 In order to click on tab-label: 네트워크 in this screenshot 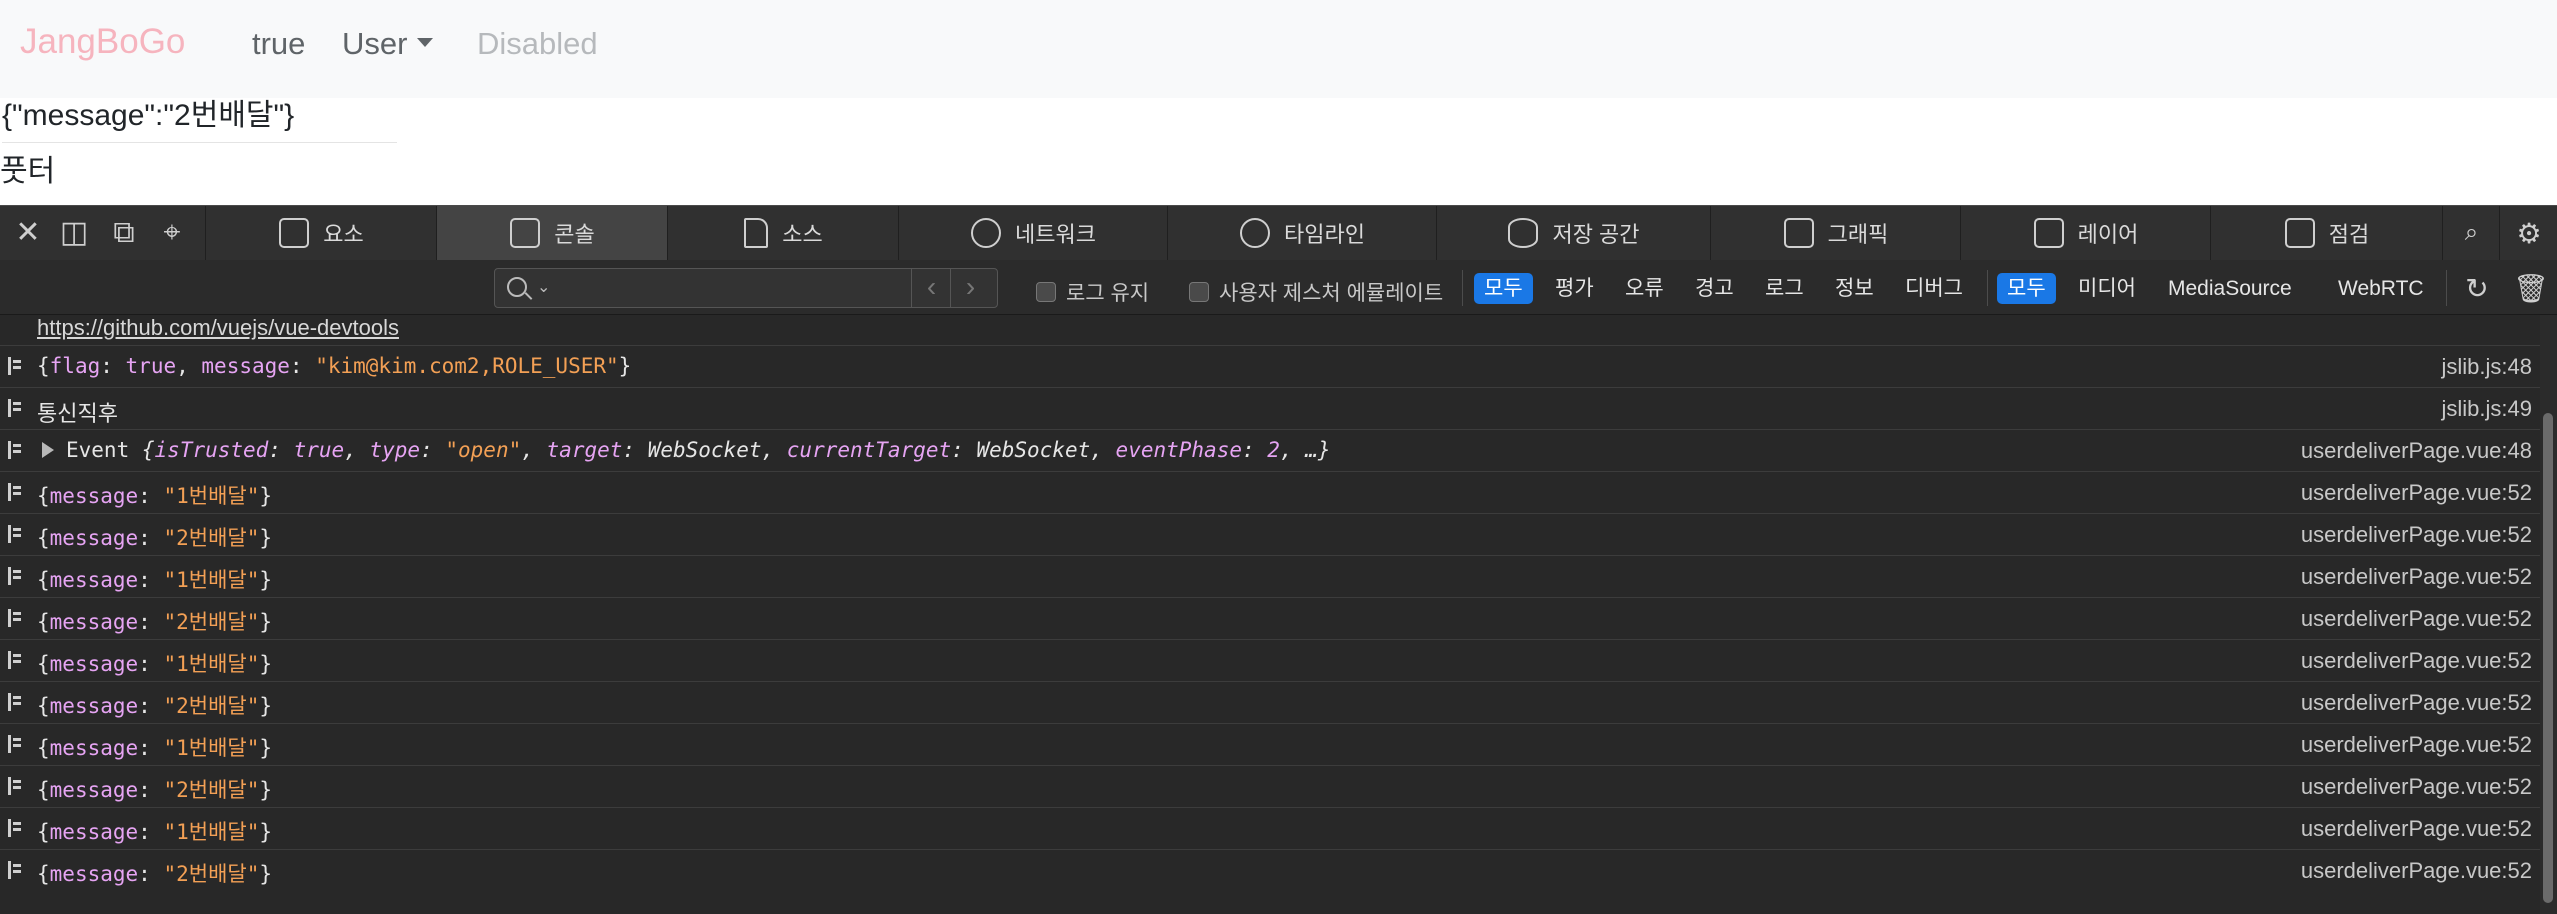, I will do `click(1055, 234)`.